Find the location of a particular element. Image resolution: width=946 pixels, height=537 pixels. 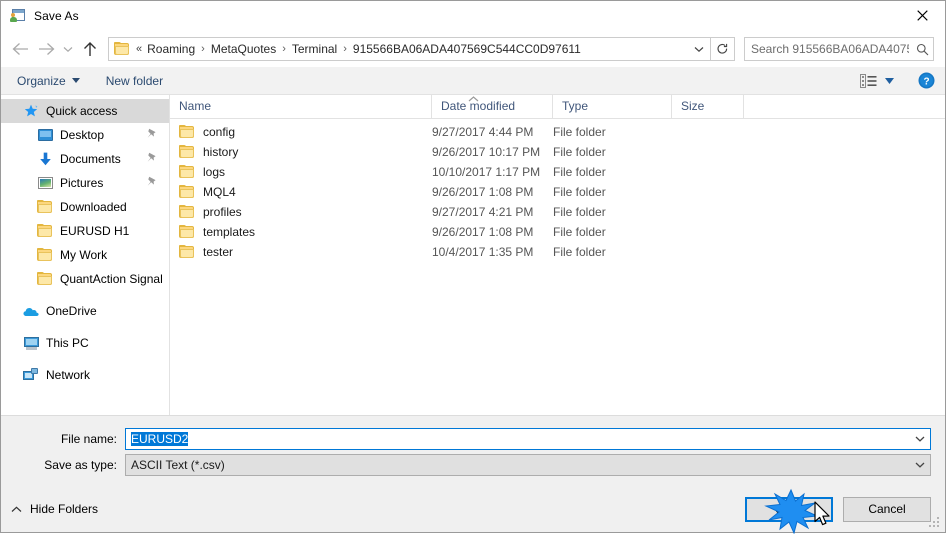

file-name-label: tester is located at coordinates (218, 252).